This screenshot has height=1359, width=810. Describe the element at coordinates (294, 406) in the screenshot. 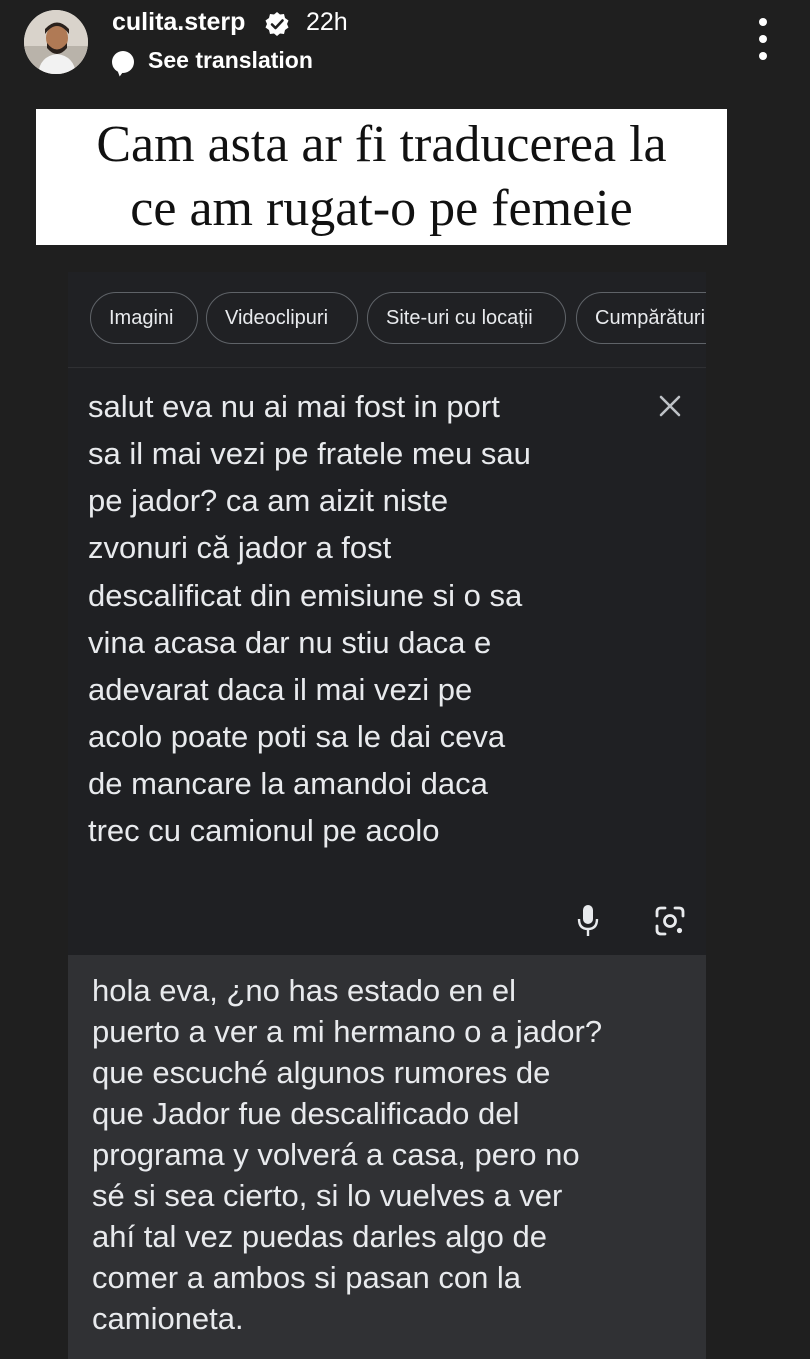

I see `source-line: salut eva nu ai mai fost in port` at that location.